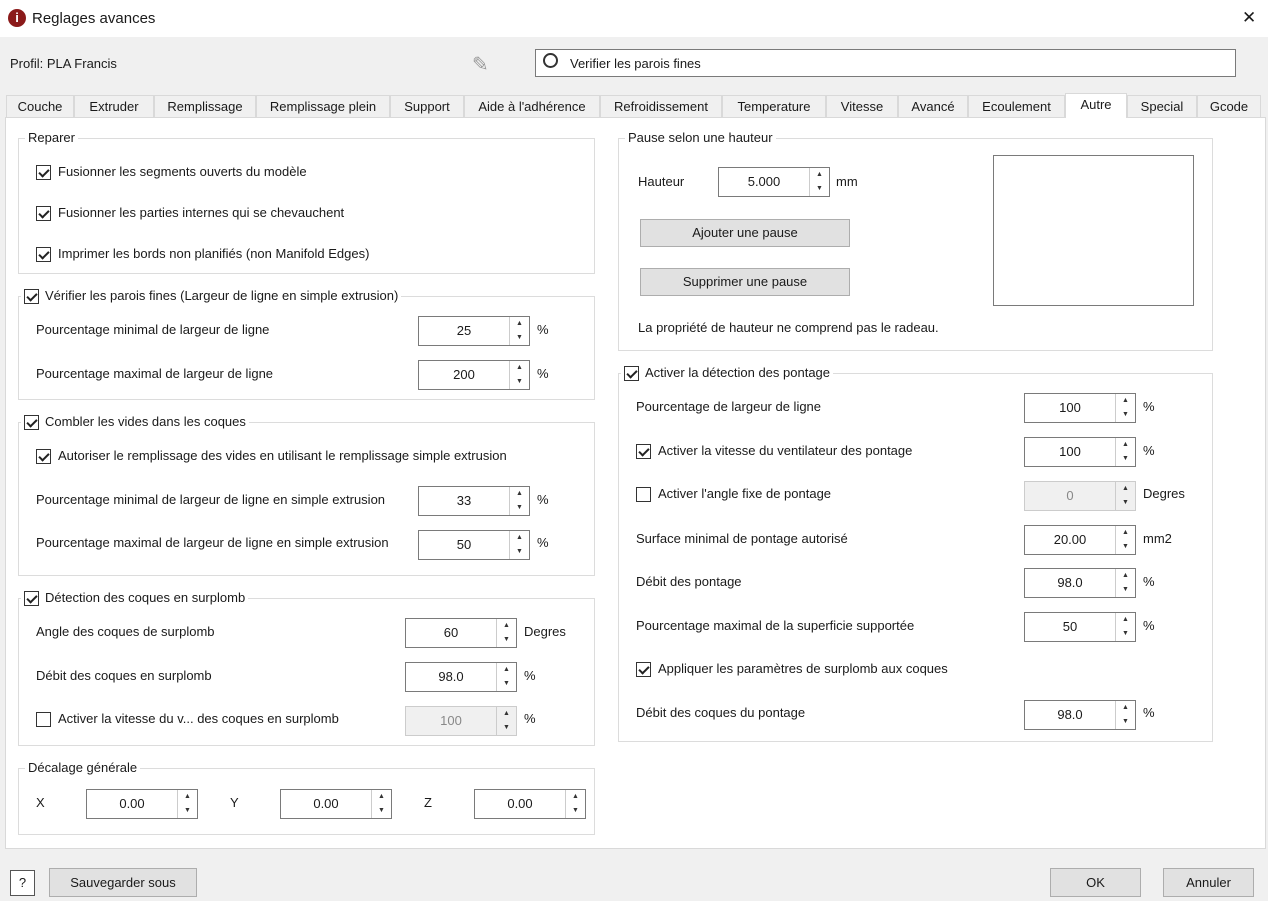 Image resolution: width=1268 pixels, height=901 pixels. Describe the element at coordinates (1080, 715) in the screenshot. I see `pontage-coques-spinbox: 98.0 ▲ ▼` at that location.